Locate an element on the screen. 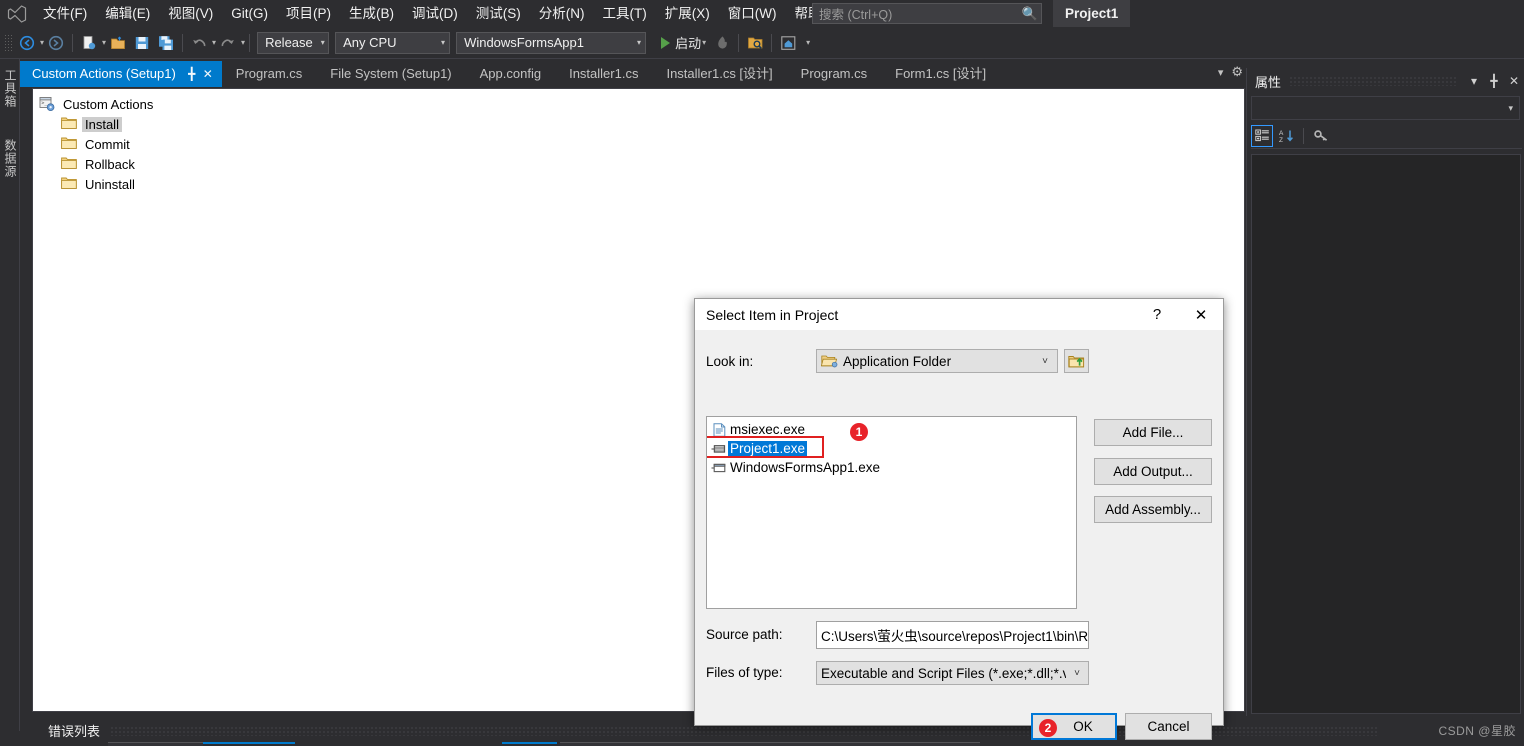  folder-search-icon is located at coordinates (755, 43).